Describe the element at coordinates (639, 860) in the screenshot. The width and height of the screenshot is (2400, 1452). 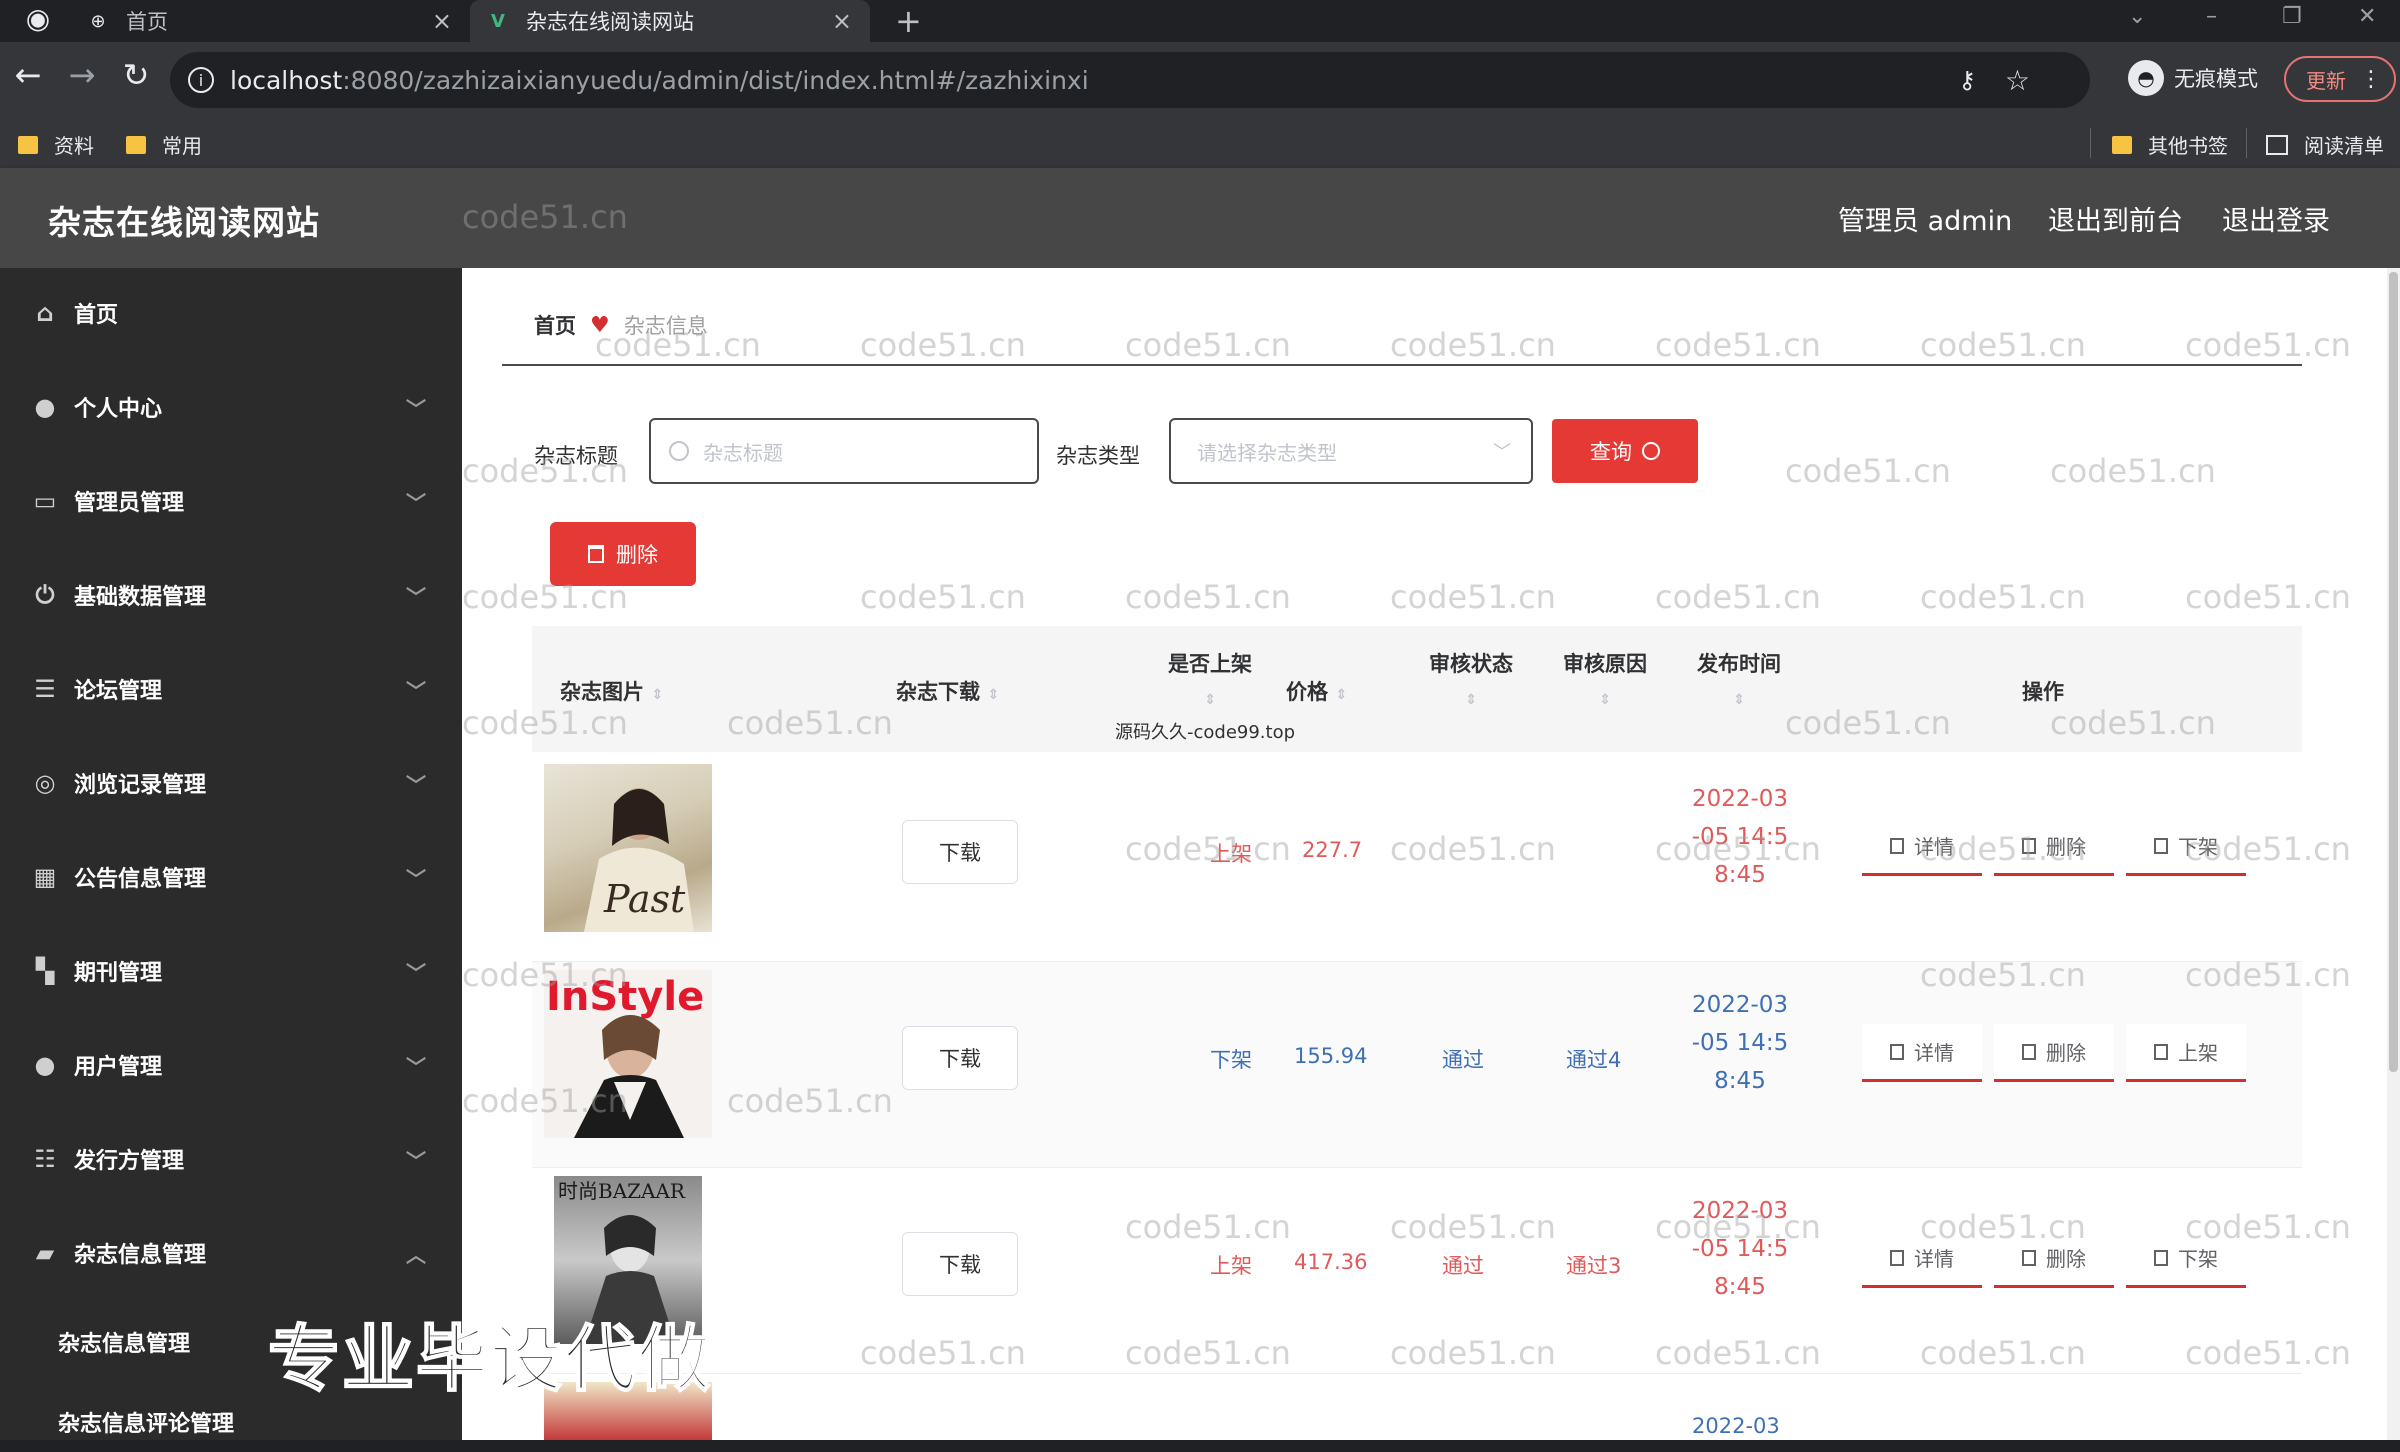
I see `cover-illustration: Past` at that location.